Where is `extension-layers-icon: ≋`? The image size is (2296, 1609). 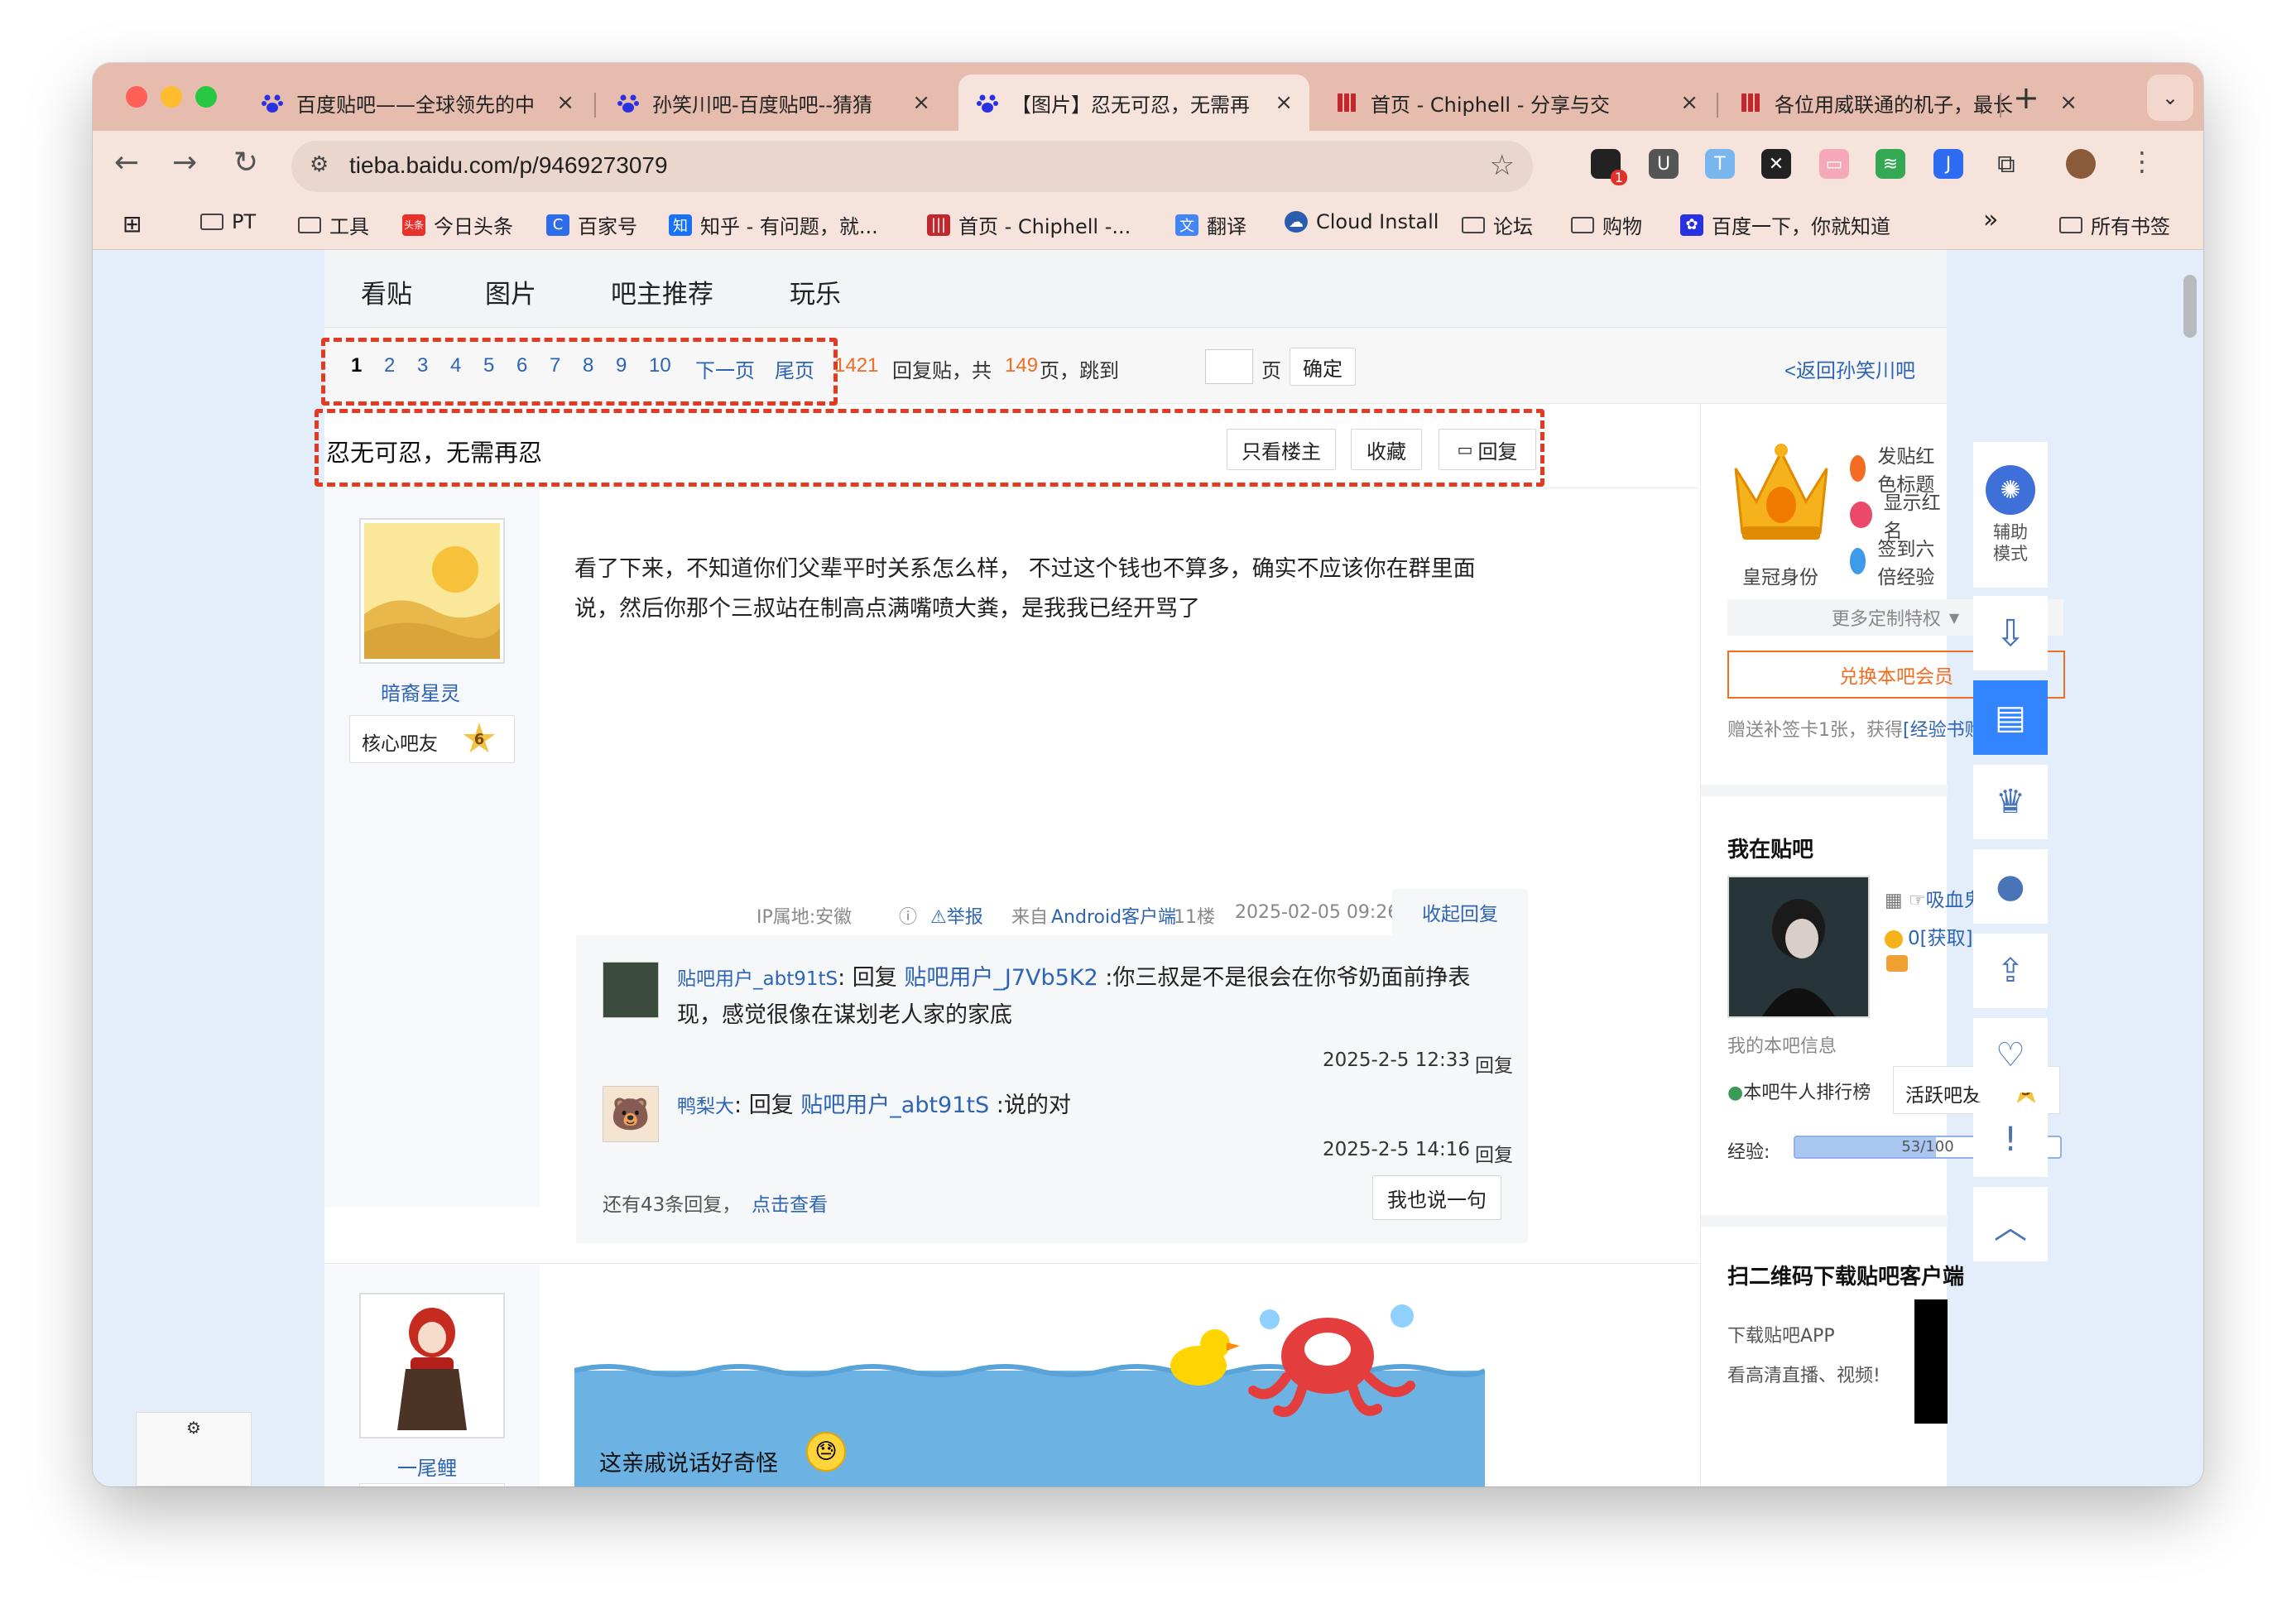 extension-layers-icon: ≋ is located at coordinates (1890, 164).